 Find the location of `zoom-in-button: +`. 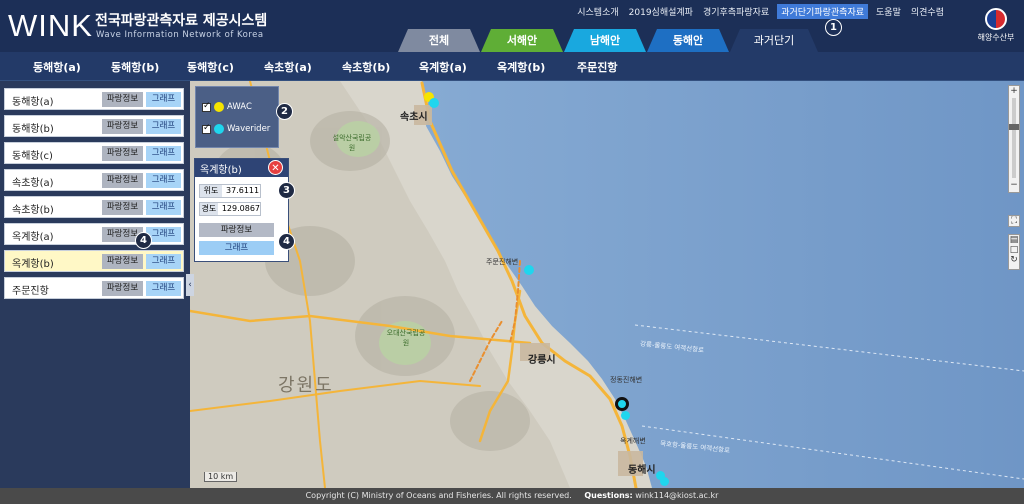

zoom-in-button: + is located at coordinates (1014, 91).